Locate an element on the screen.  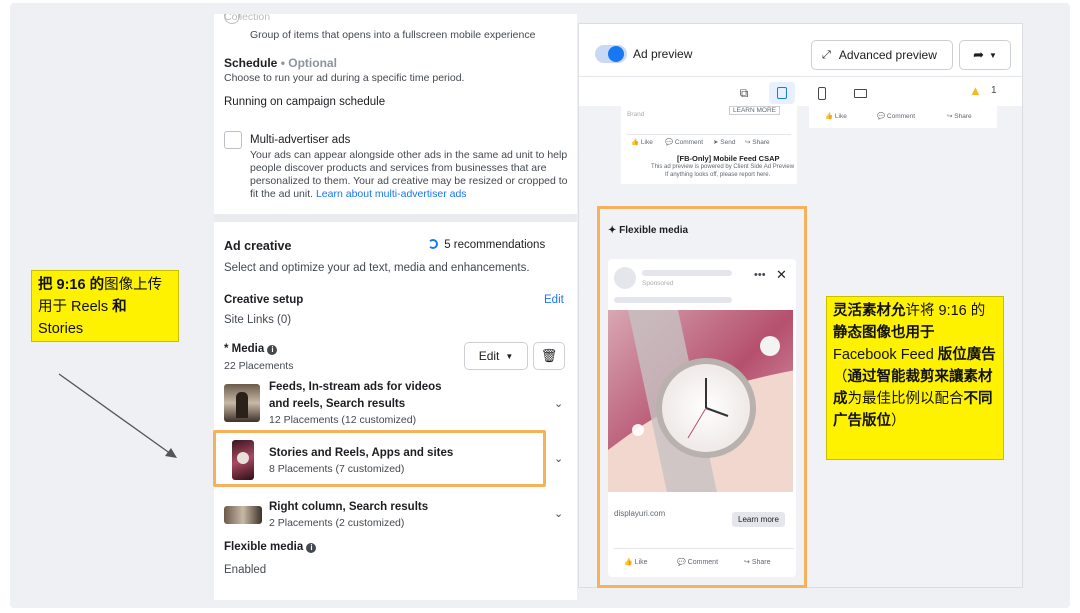
right-column-chevron-down-icon: ⌄ is located at coordinates (558, 513).